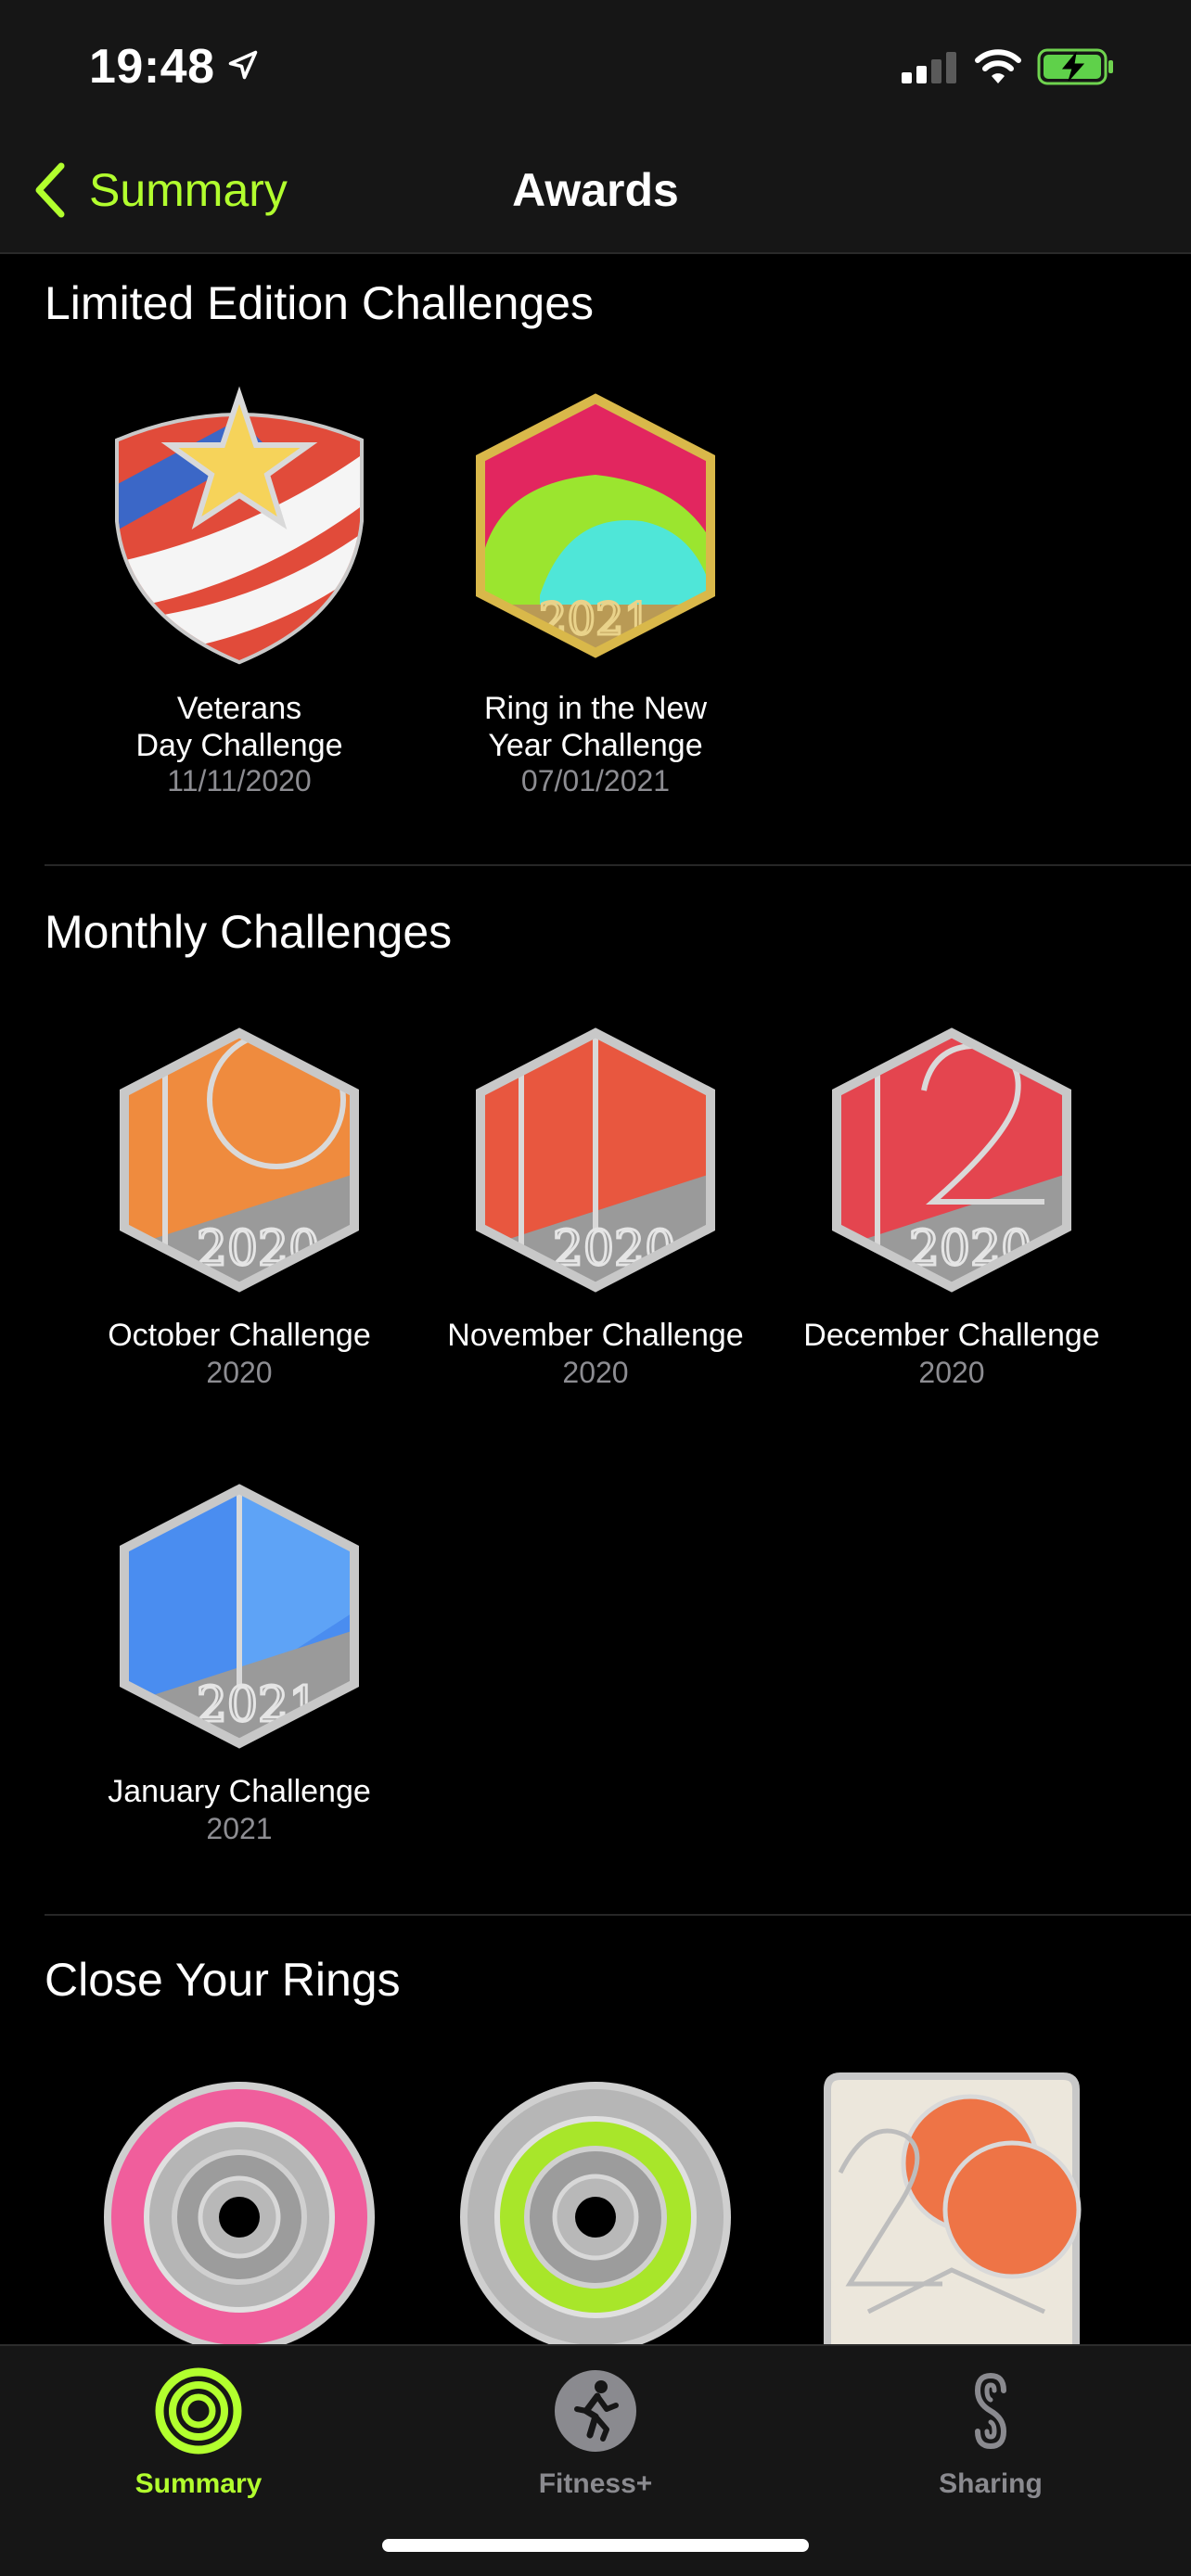  Describe the element at coordinates (595, 1336) in the screenshot. I see `november-challenge-name: November Challenge` at that location.